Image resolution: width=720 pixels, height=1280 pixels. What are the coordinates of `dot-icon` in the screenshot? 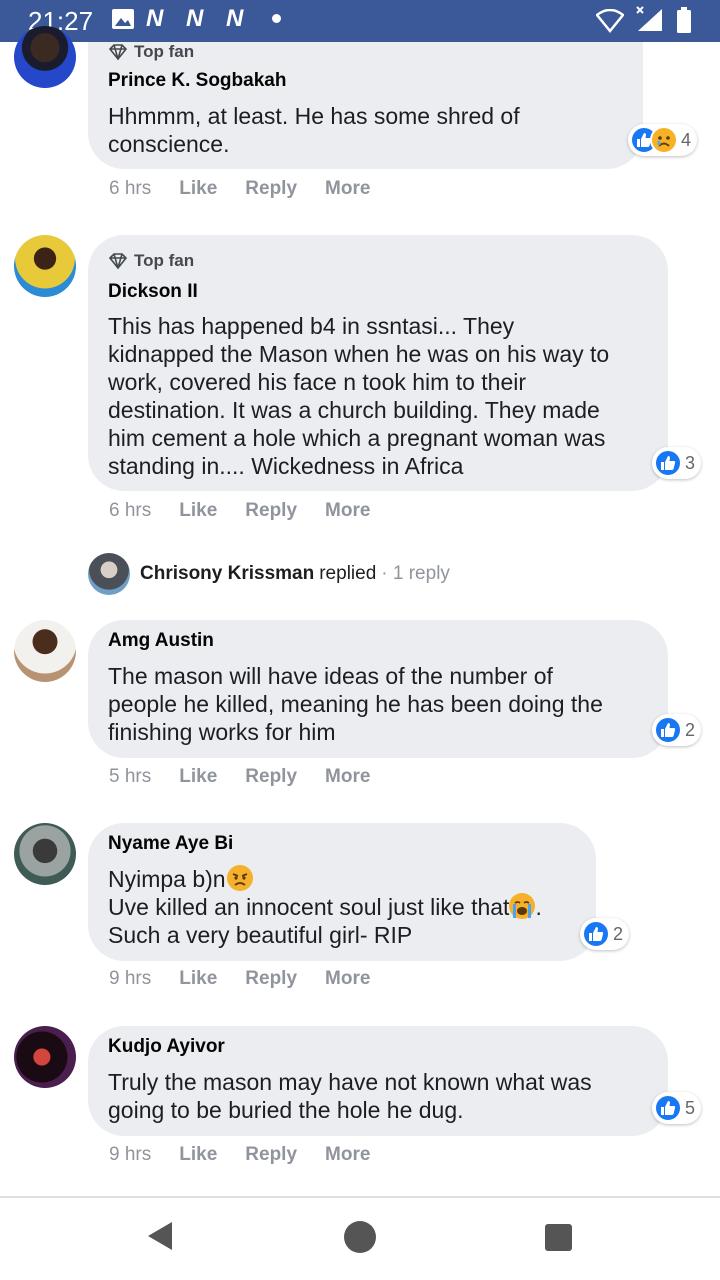 It's located at (276, 18).